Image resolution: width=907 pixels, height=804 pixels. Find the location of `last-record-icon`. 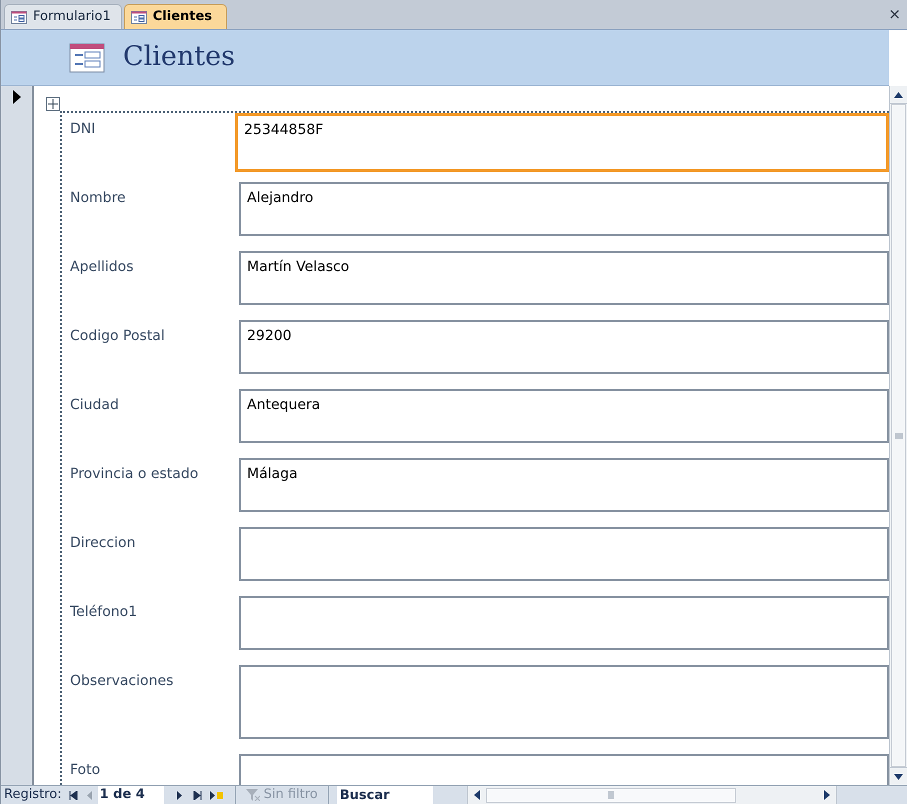

last-record-icon is located at coordinates (197, 795).